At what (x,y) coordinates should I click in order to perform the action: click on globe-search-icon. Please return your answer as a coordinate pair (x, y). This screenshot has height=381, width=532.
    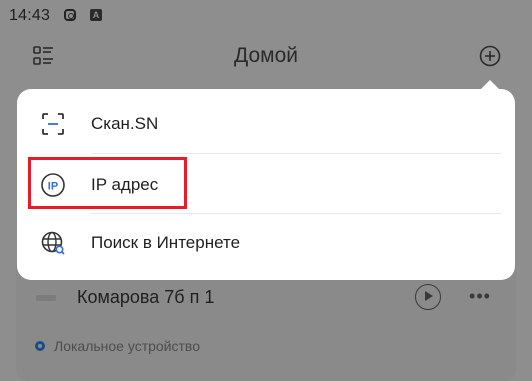
    Looking at the image, I should click on (53, 243).